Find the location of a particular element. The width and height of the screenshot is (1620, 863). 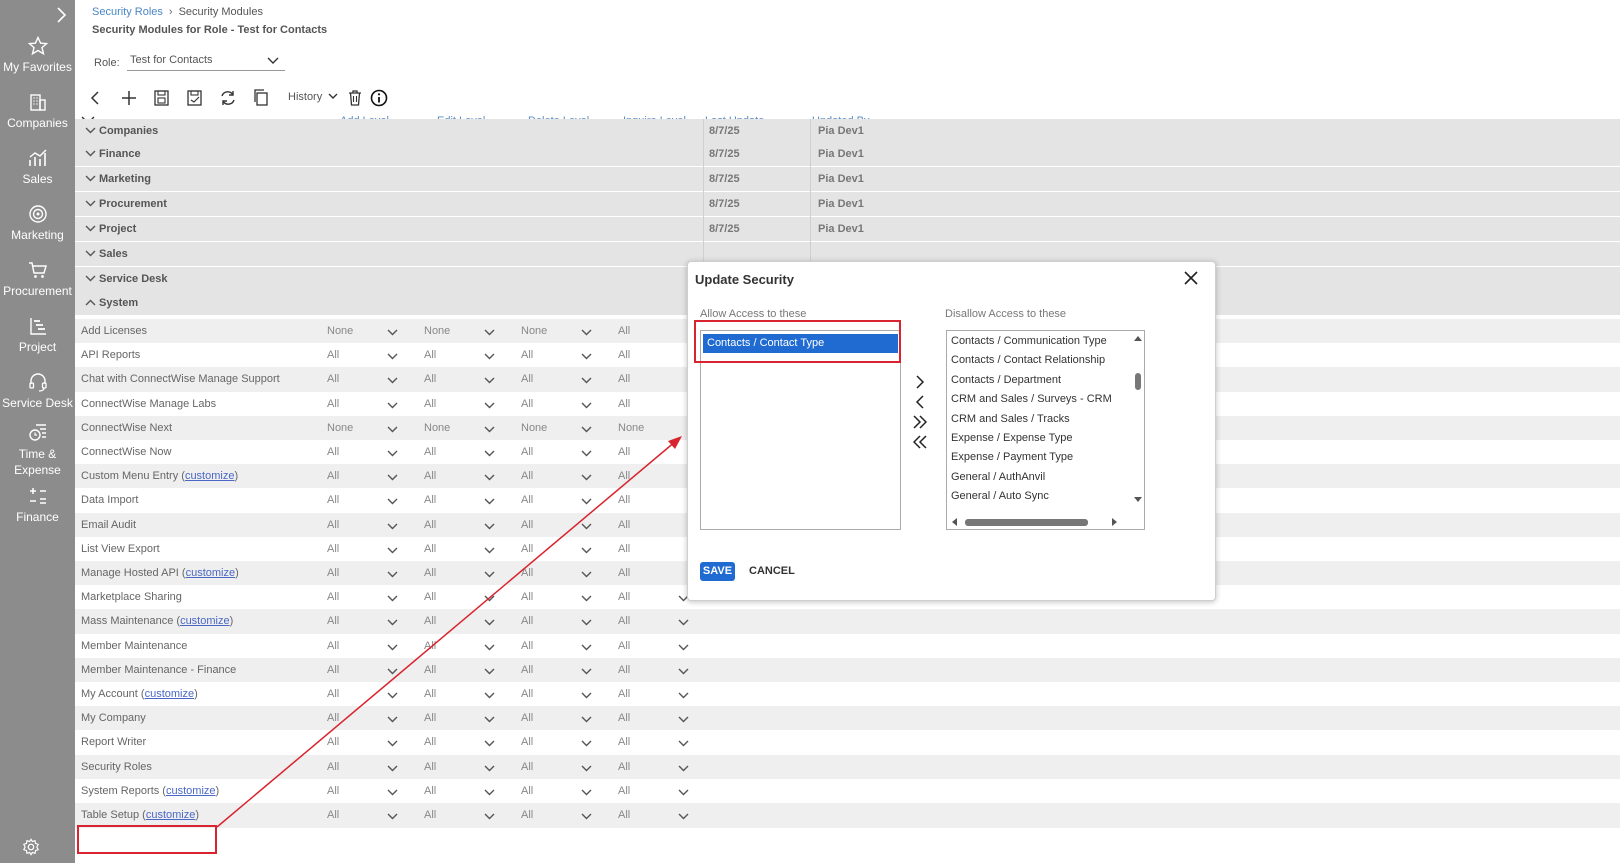

move-right-icon is located at coordinates (920, 382).